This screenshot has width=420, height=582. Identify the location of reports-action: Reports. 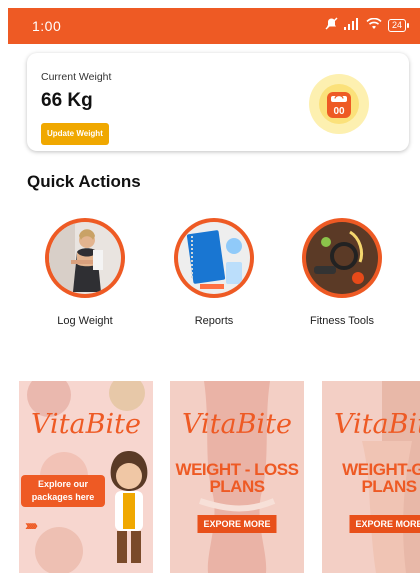
(214, 272).